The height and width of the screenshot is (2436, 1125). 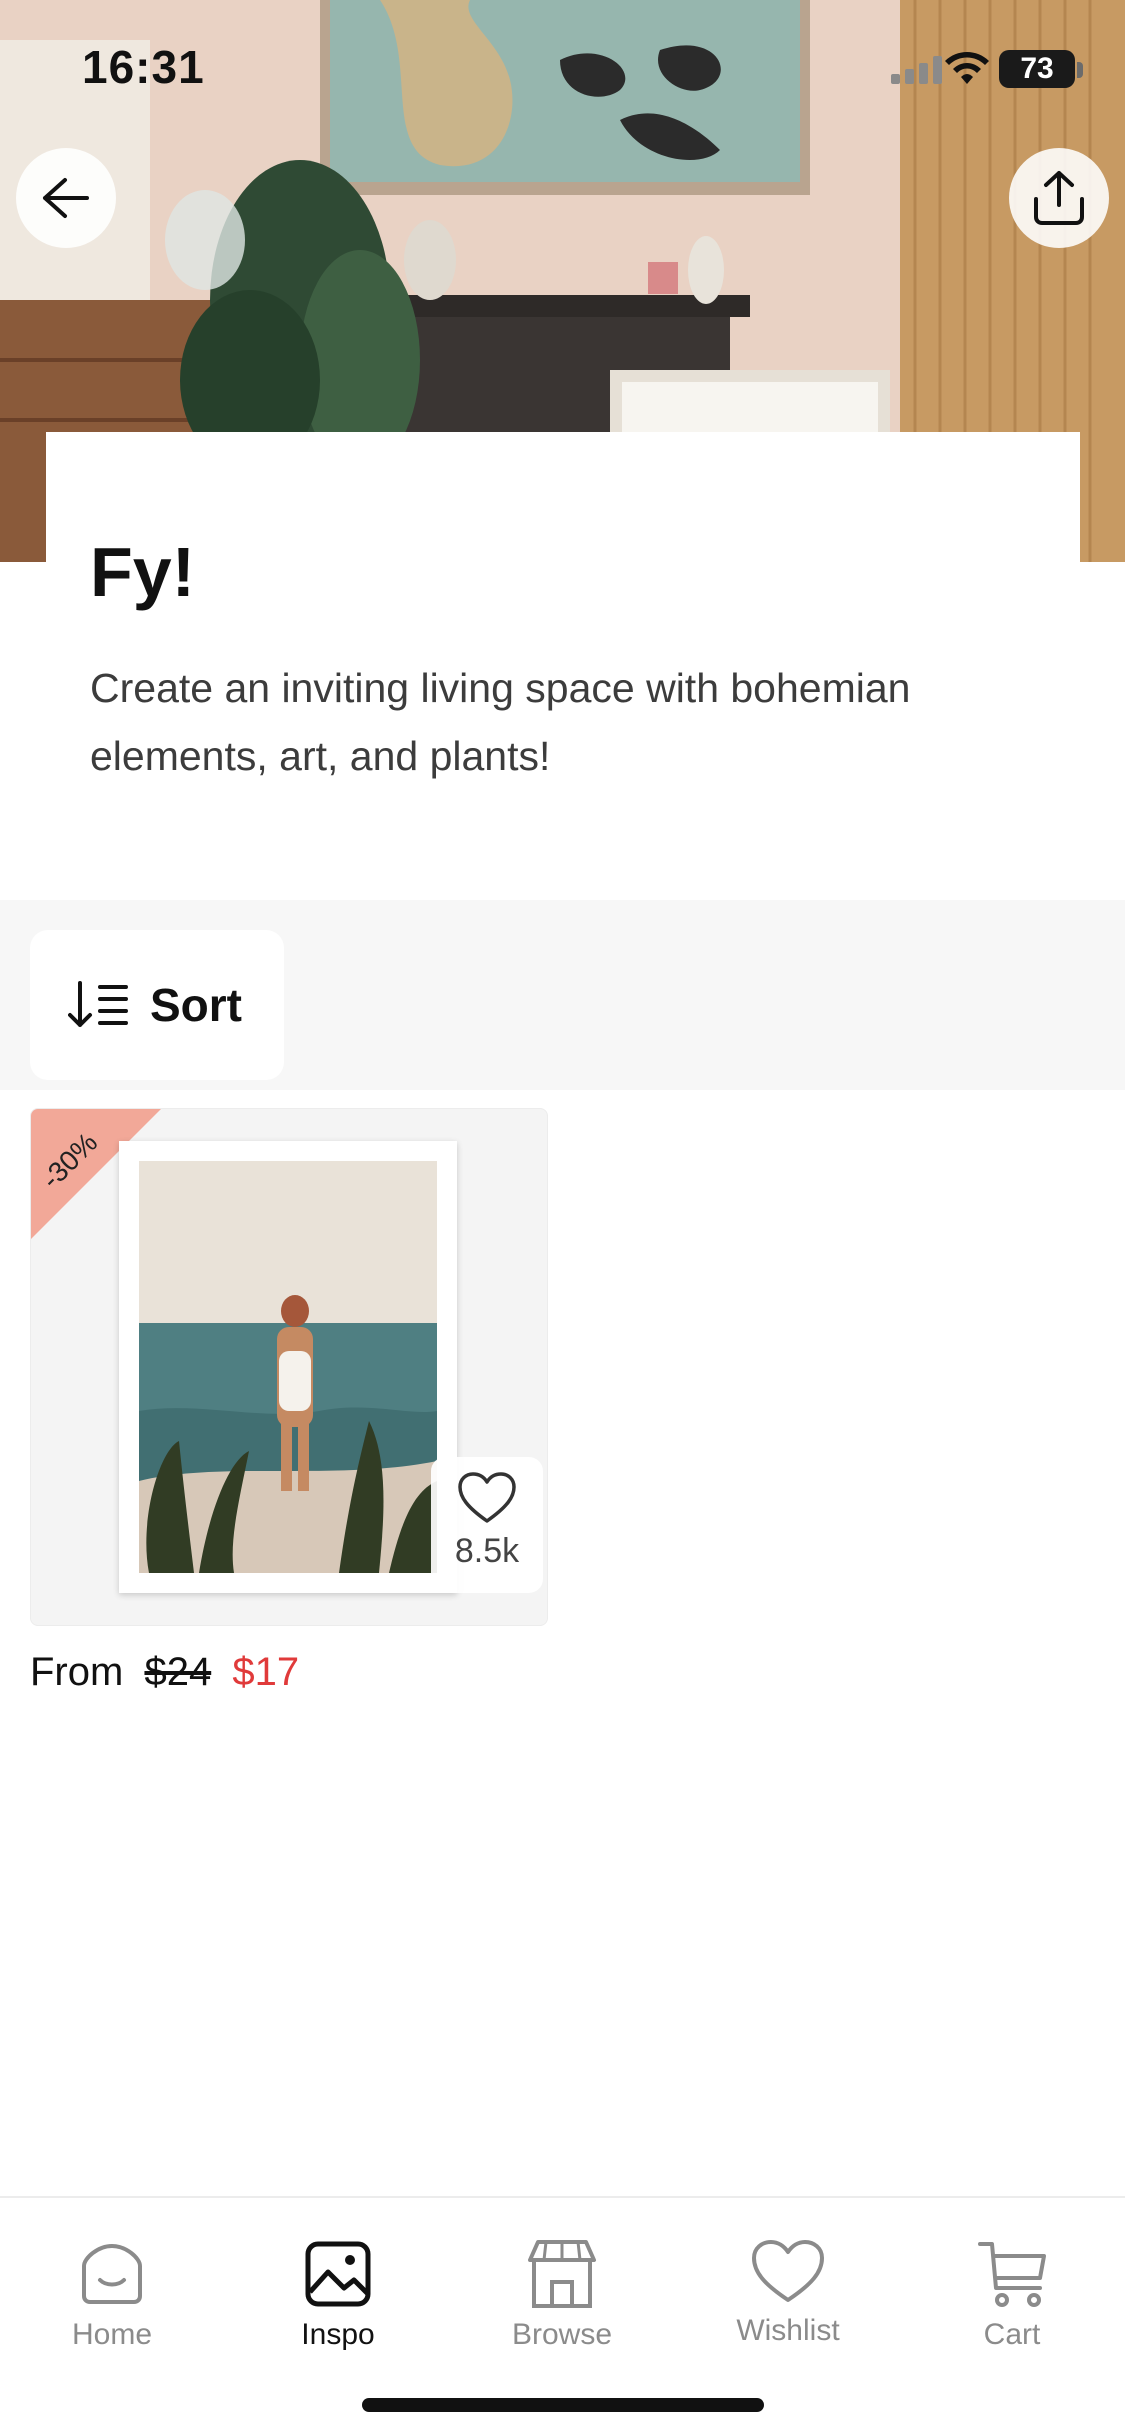 I want to click on tab-browse: Browse, so click(x=562, y=2303).